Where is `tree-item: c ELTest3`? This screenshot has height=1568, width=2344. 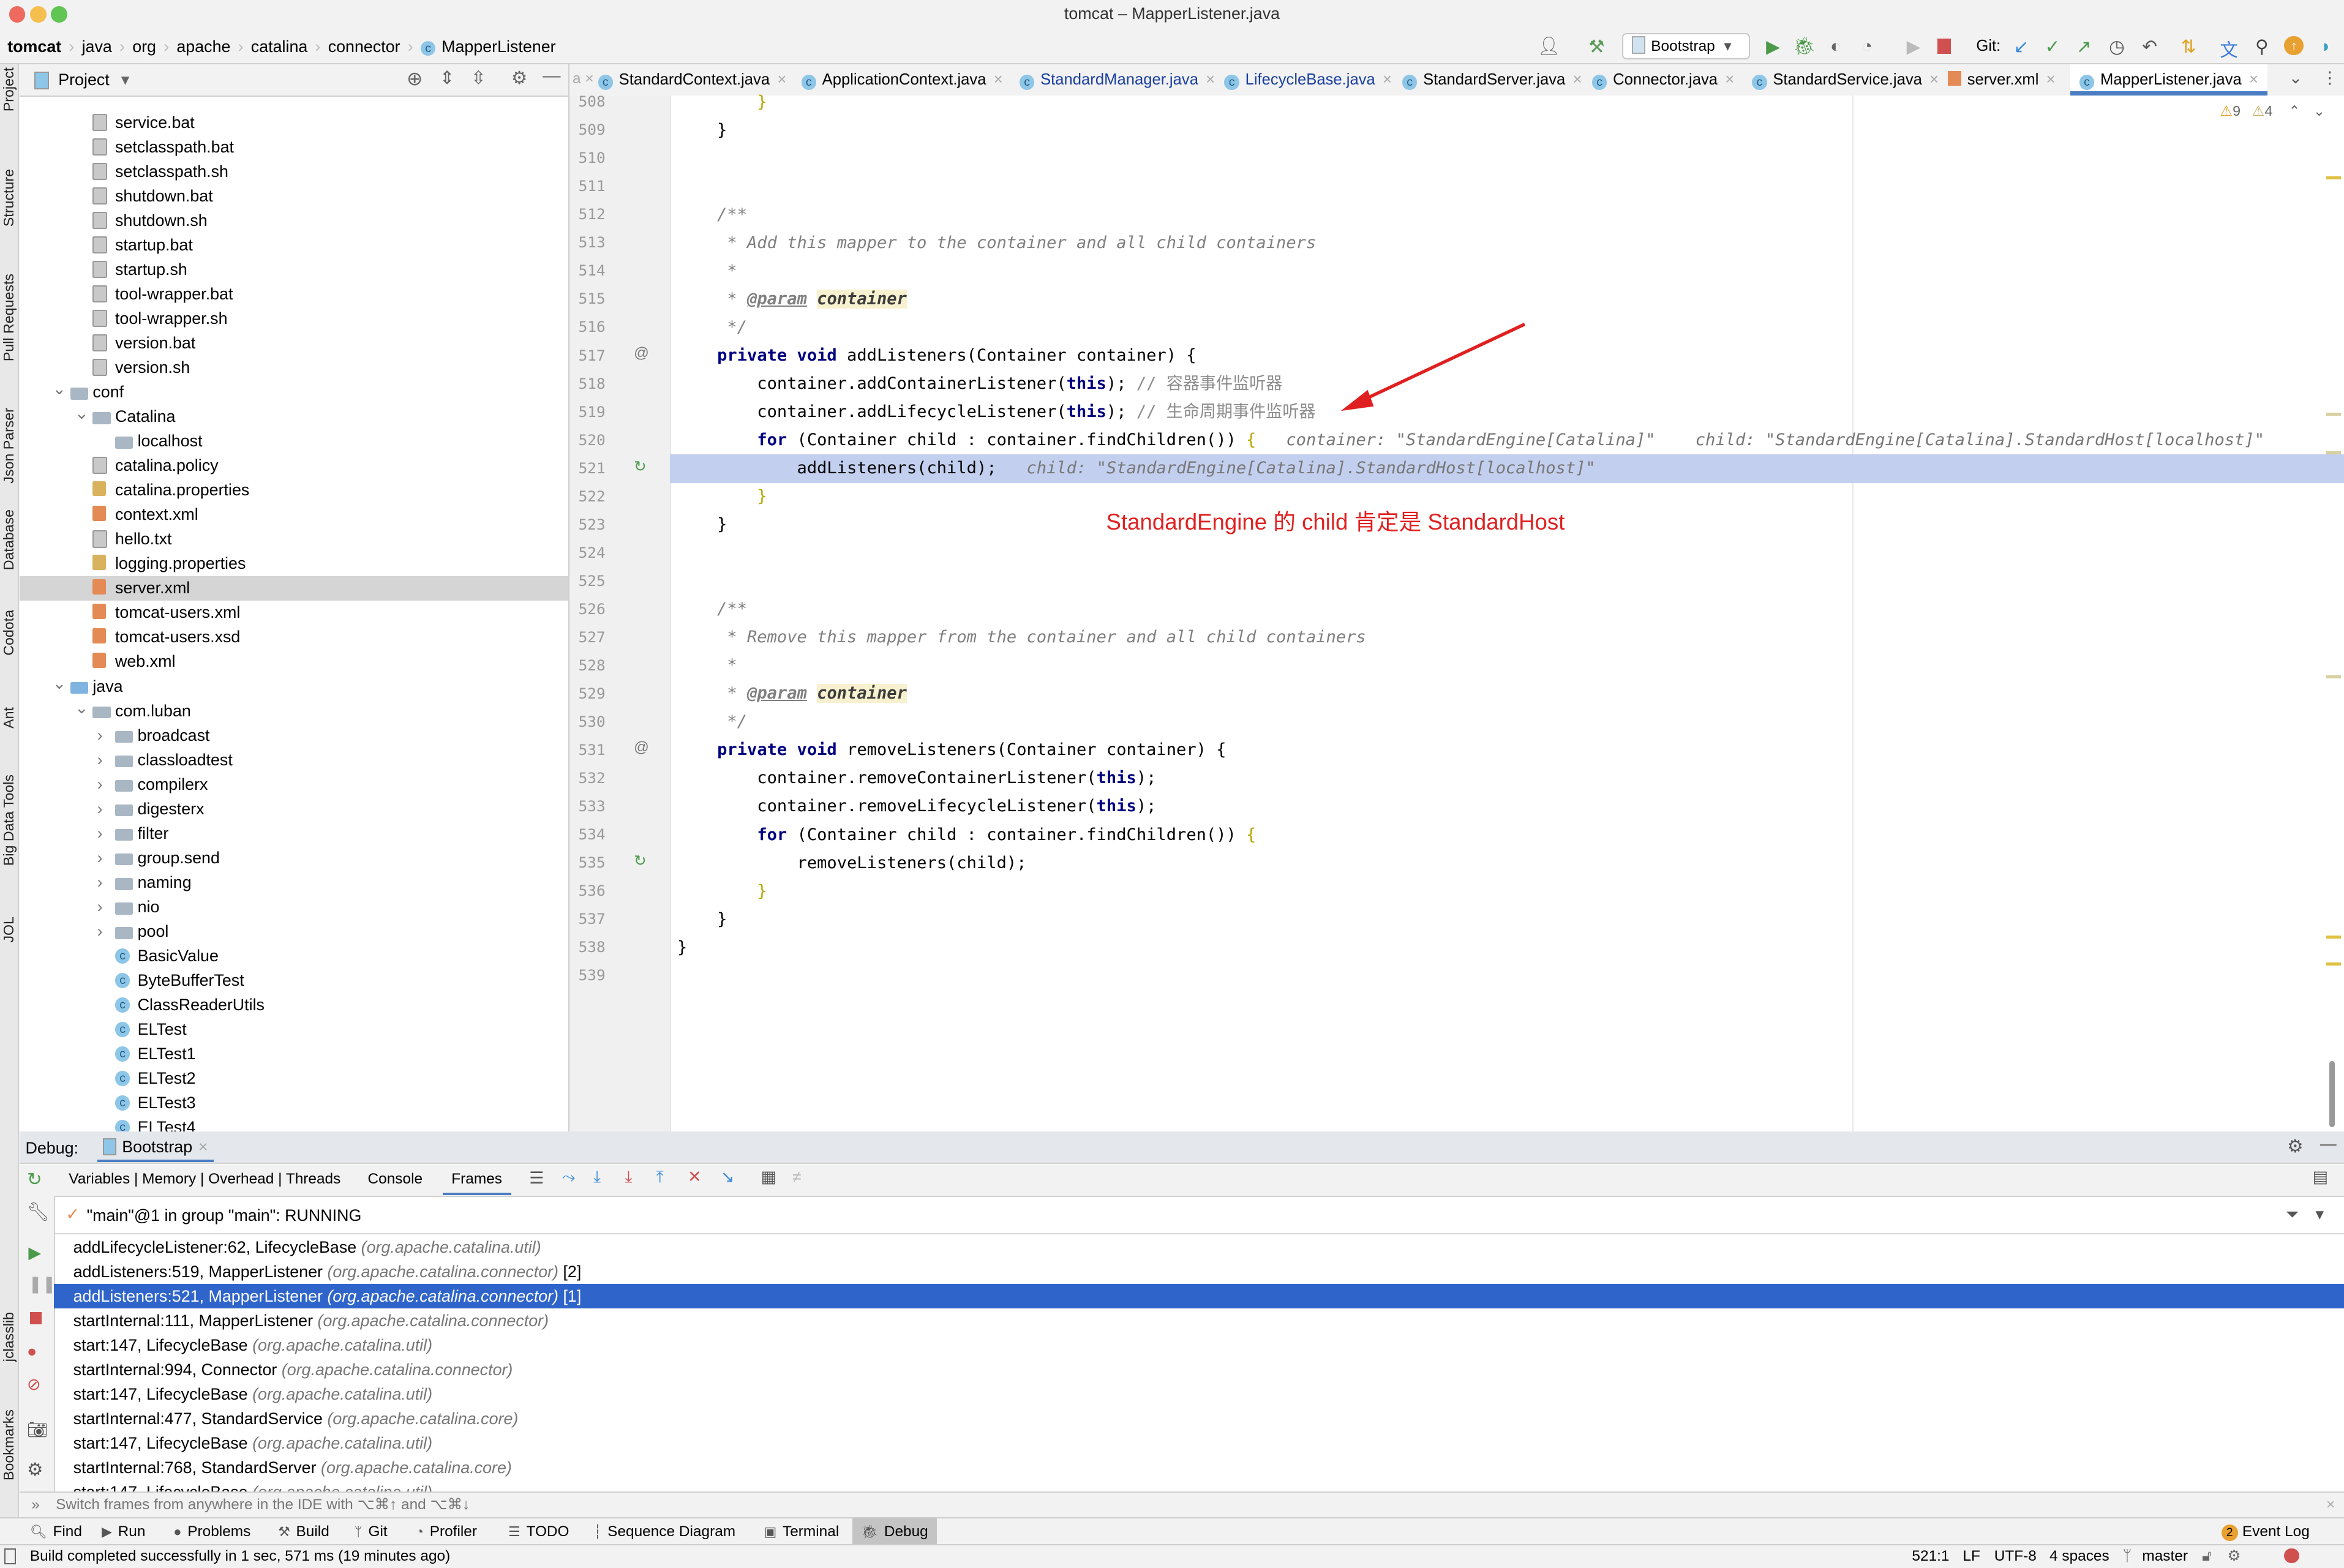 tree-item: c ELTest3 is located at coordinates (294, 1103).